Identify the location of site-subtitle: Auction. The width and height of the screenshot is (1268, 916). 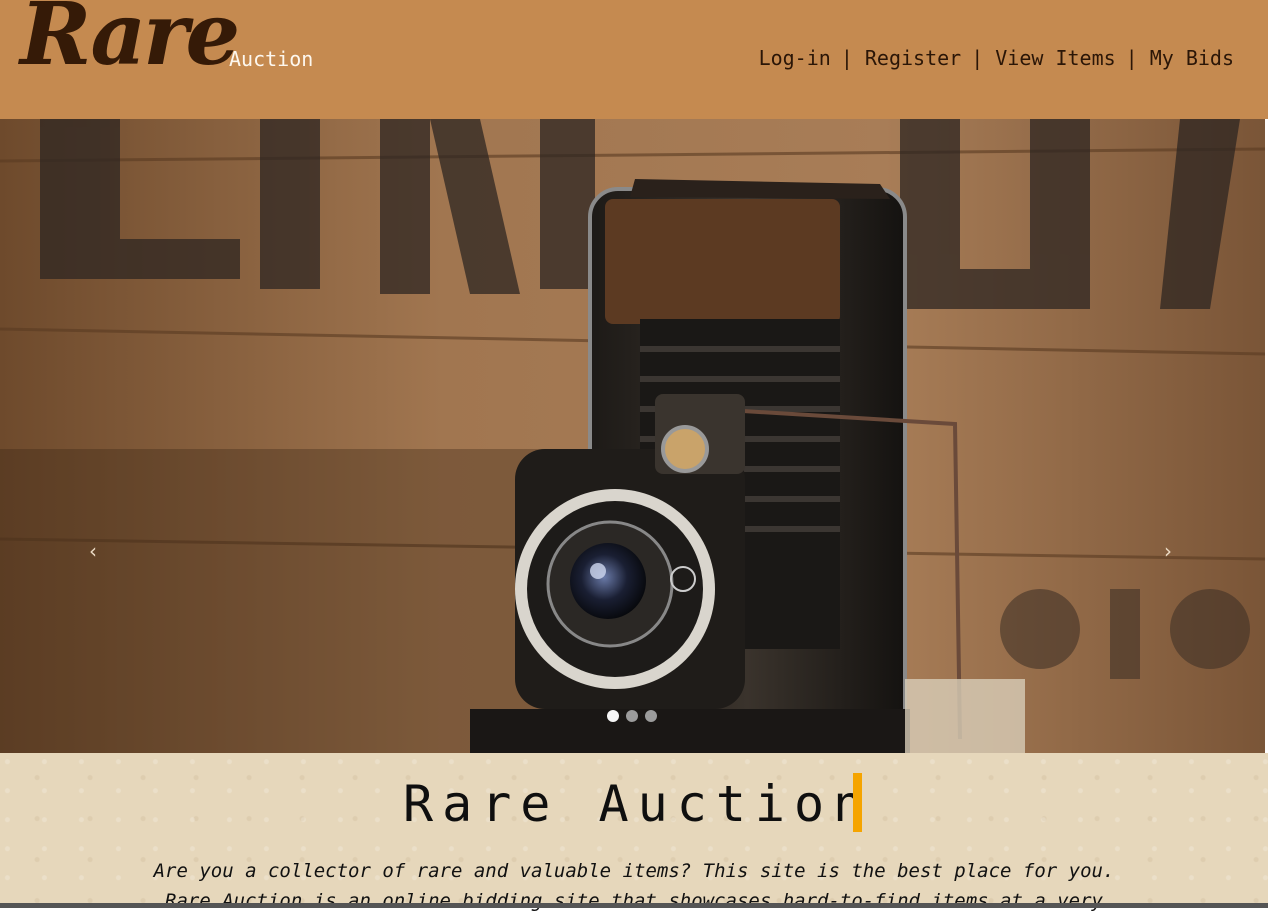
(271, 59).